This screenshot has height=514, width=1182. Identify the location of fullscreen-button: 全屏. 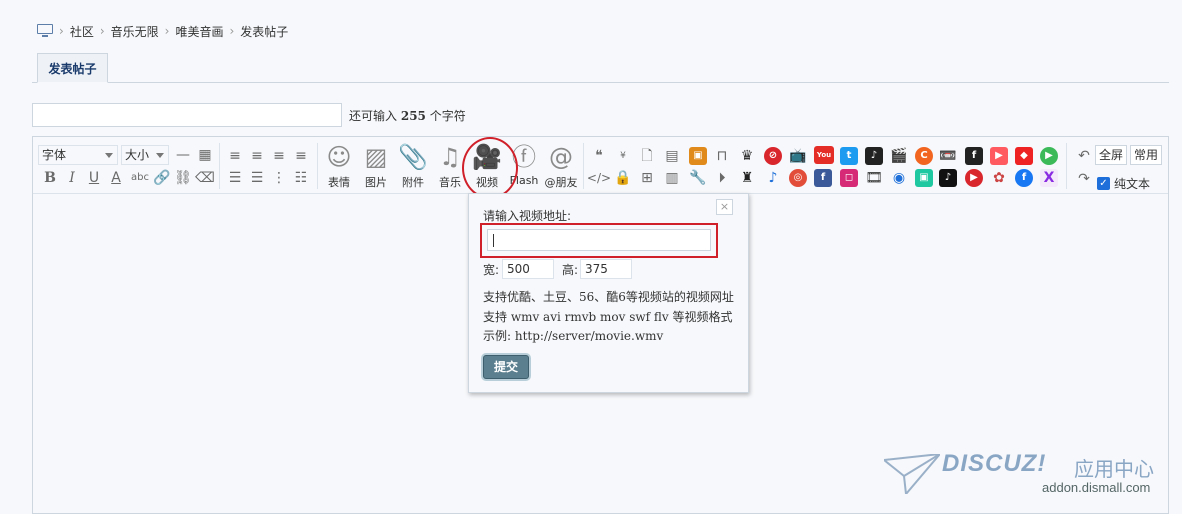
(1111, 155).